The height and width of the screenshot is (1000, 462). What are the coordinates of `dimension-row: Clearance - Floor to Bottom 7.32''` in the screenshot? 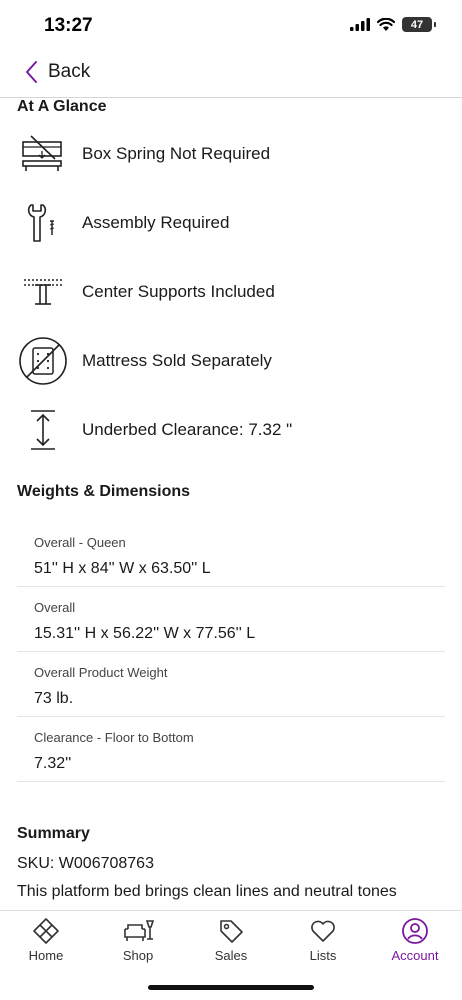 It's located at (231, 749).